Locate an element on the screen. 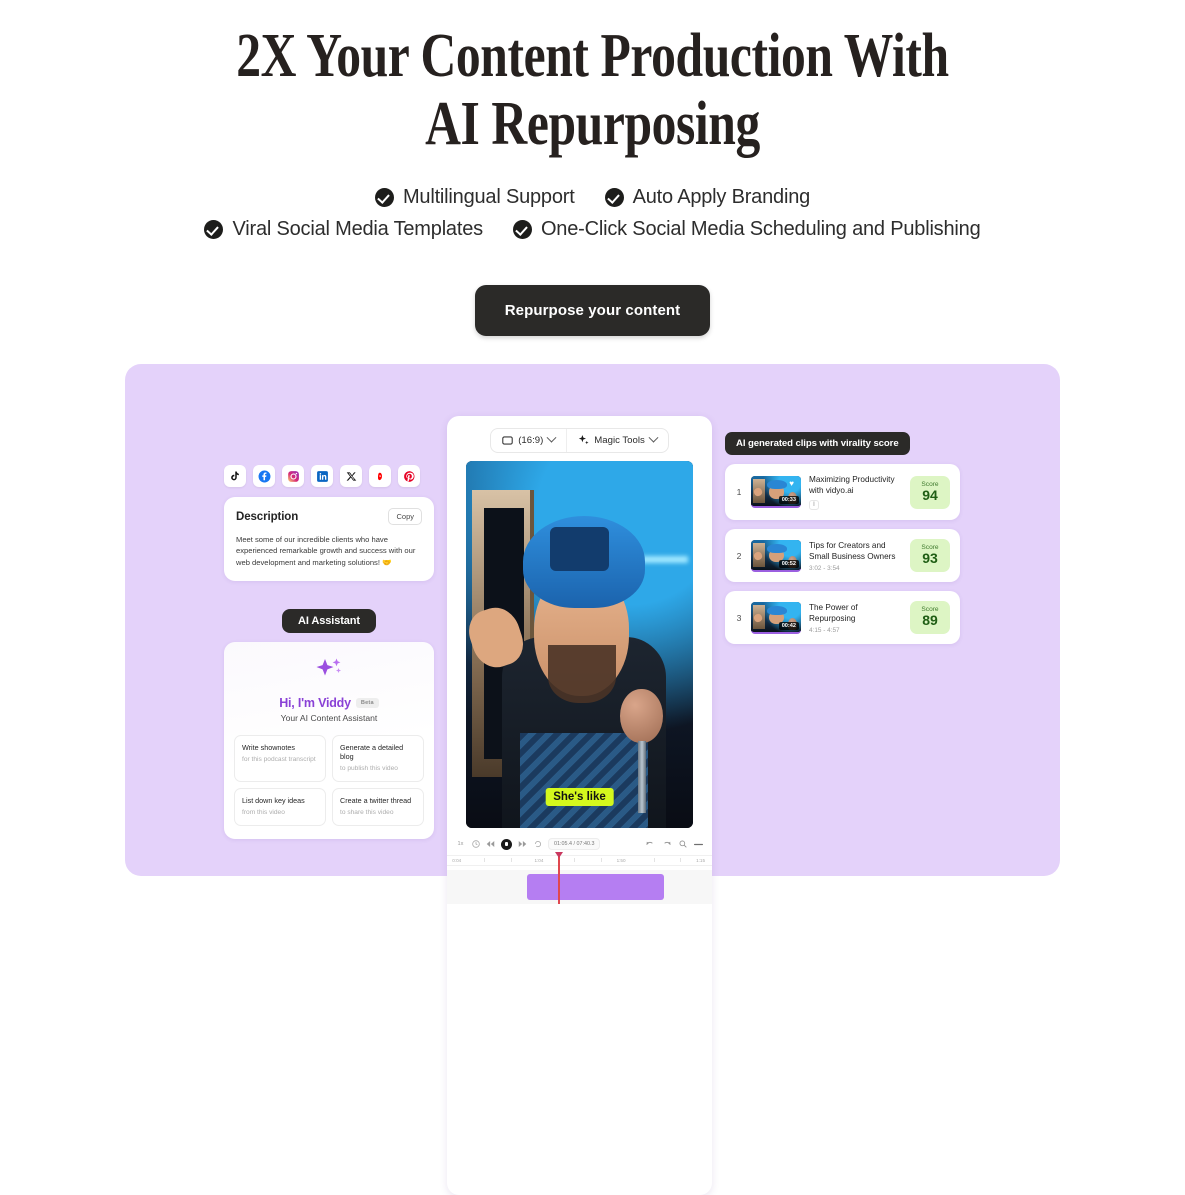 The height and width of the screenshot is (1195, 1185). timeline-track is located at coordinates (579, 878).